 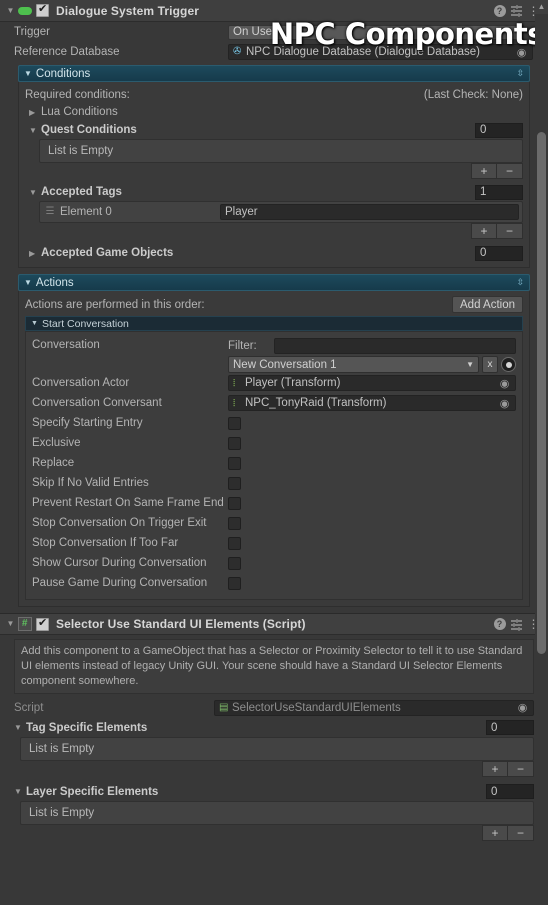 What do you see at coordinates (369, 212) in the screenshot?
I see `tag-element-value-field: Player` at bounding box center [369, 212].